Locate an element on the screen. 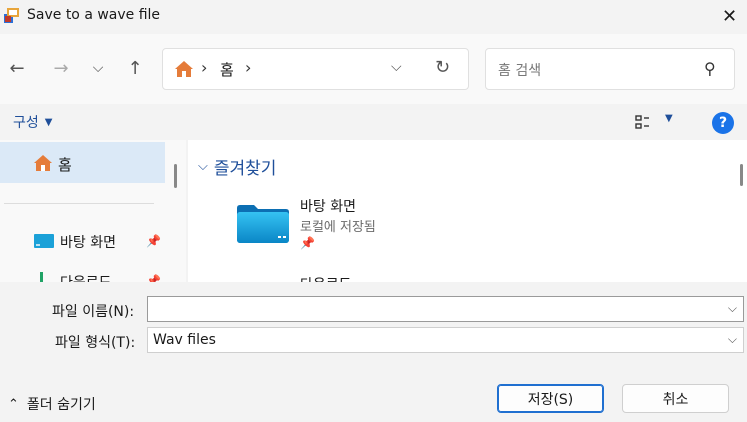 The image size is (747, 422). view-options-icon is located at coordinates (645, 122).